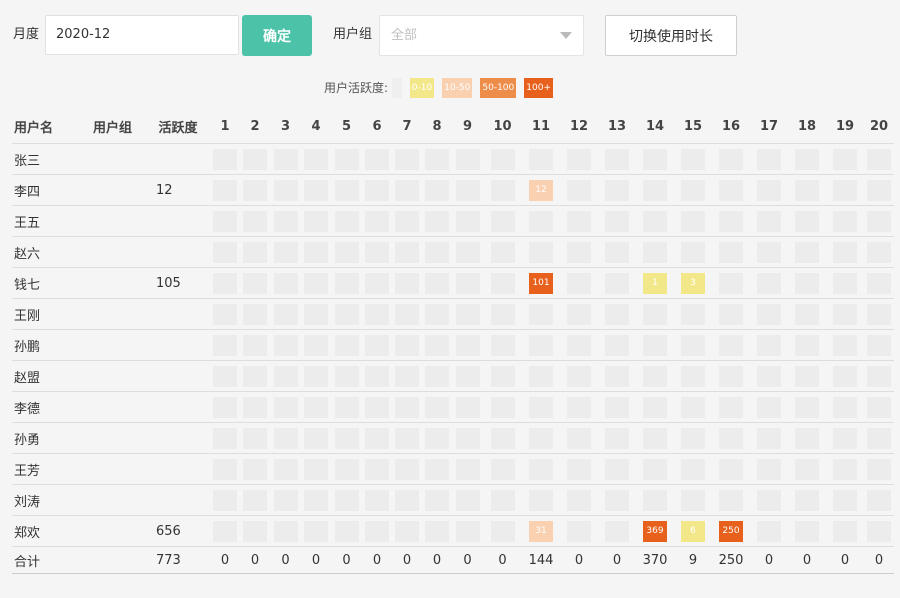 The image size is (900, 598). I want to click on activity-square: 250, so click(731, 531).